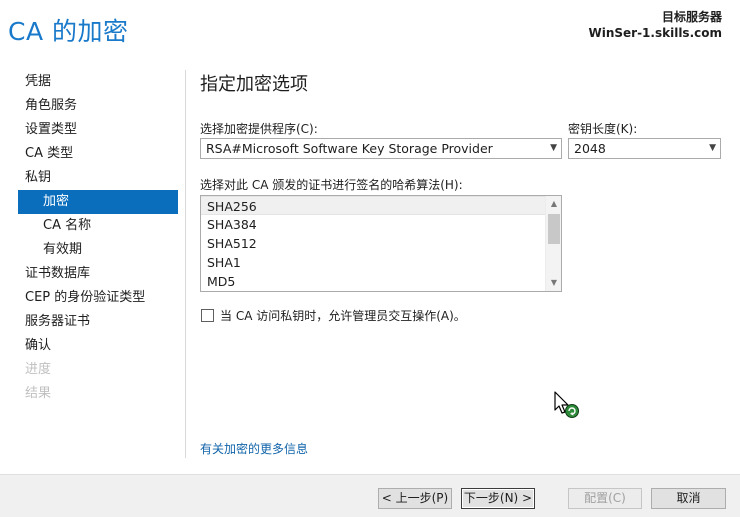 Image resolution: width=740 pixels, height=517 pixels. What do you see at coordinates (373, 243) in the screenshot?
I see `list-item-sha512: SHA512` at bounding box center [373, 243].